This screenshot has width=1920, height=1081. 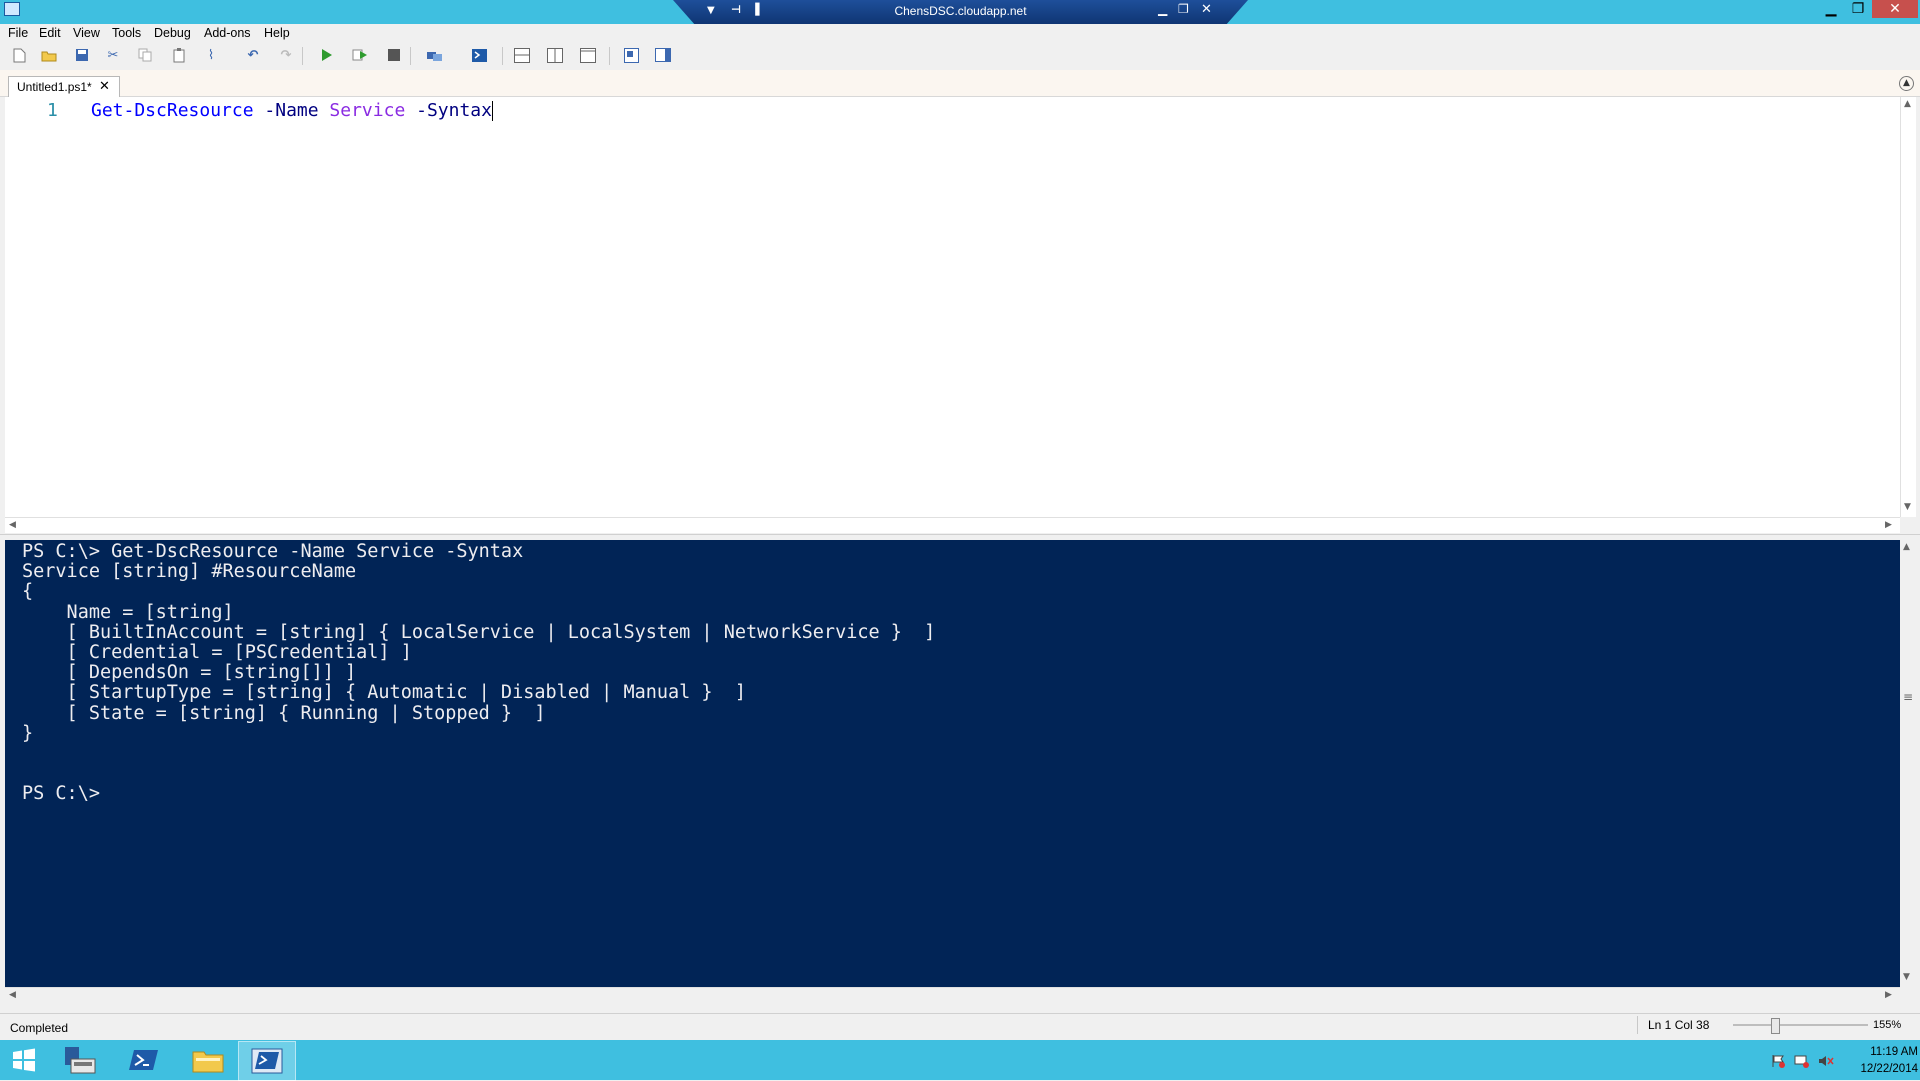 I want to click on menu-file: File, so click(x=18, y=33).